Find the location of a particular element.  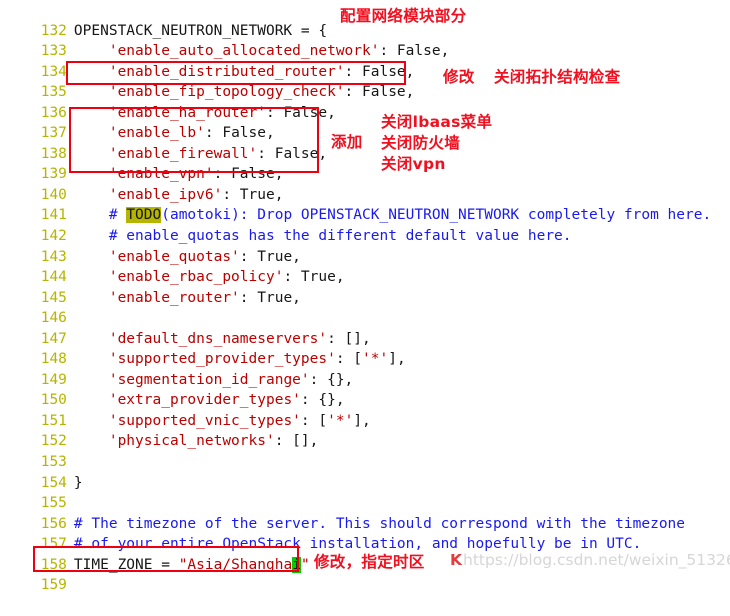

code-line-146: 146 is located at coordinates (365, 307).